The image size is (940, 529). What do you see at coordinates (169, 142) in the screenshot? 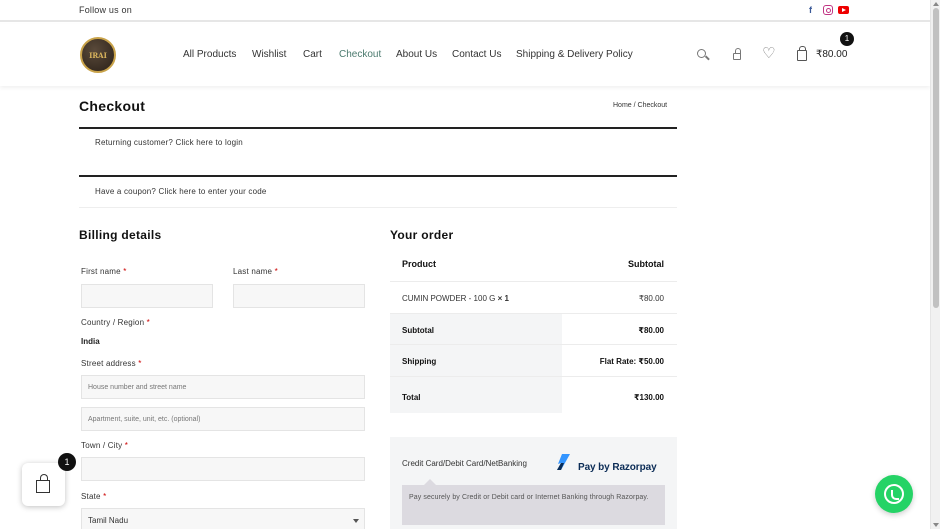
I see `returning-customer-login-link: Returning customer? Click here to login` at bounding box center [169, 142].